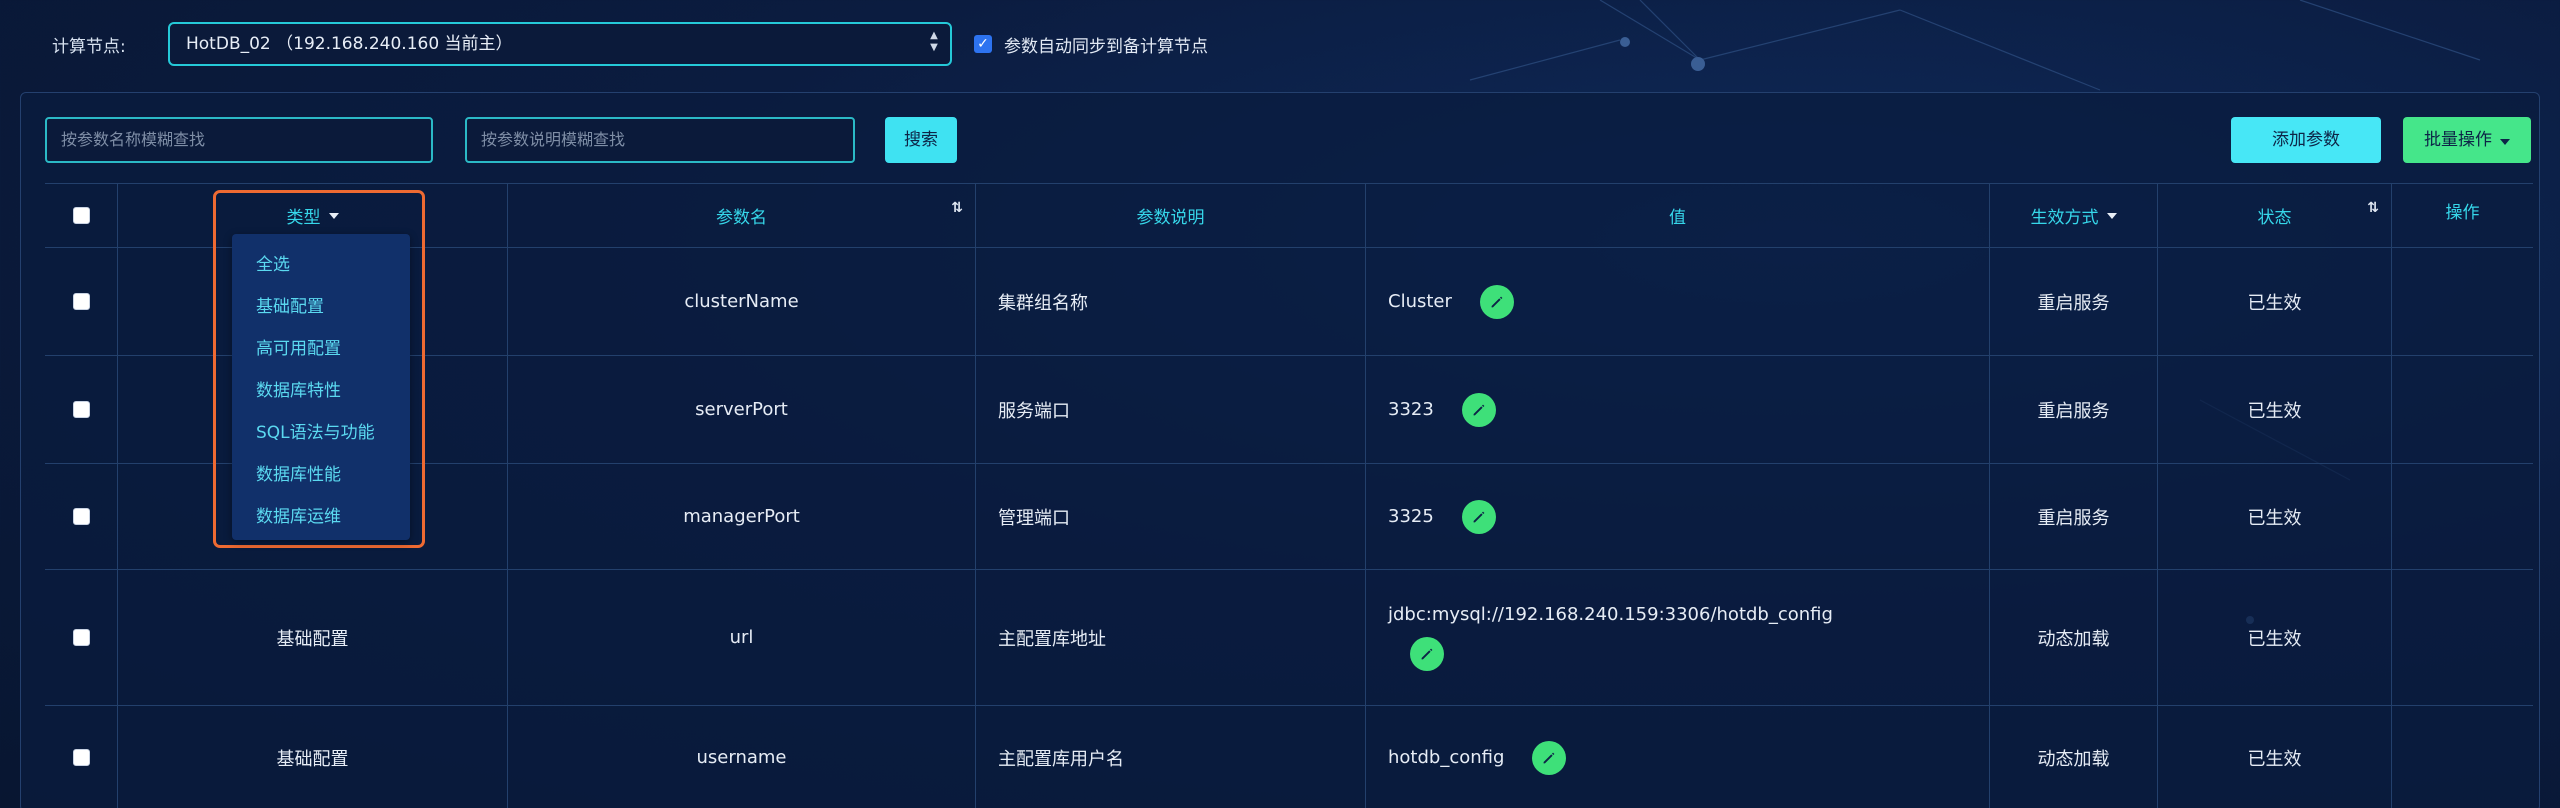 The width and height of the screenshot is (2560, 808). Describe the element at coordinates (1411, 409) in the screenshot. I see `value-text: 3323` at that location.